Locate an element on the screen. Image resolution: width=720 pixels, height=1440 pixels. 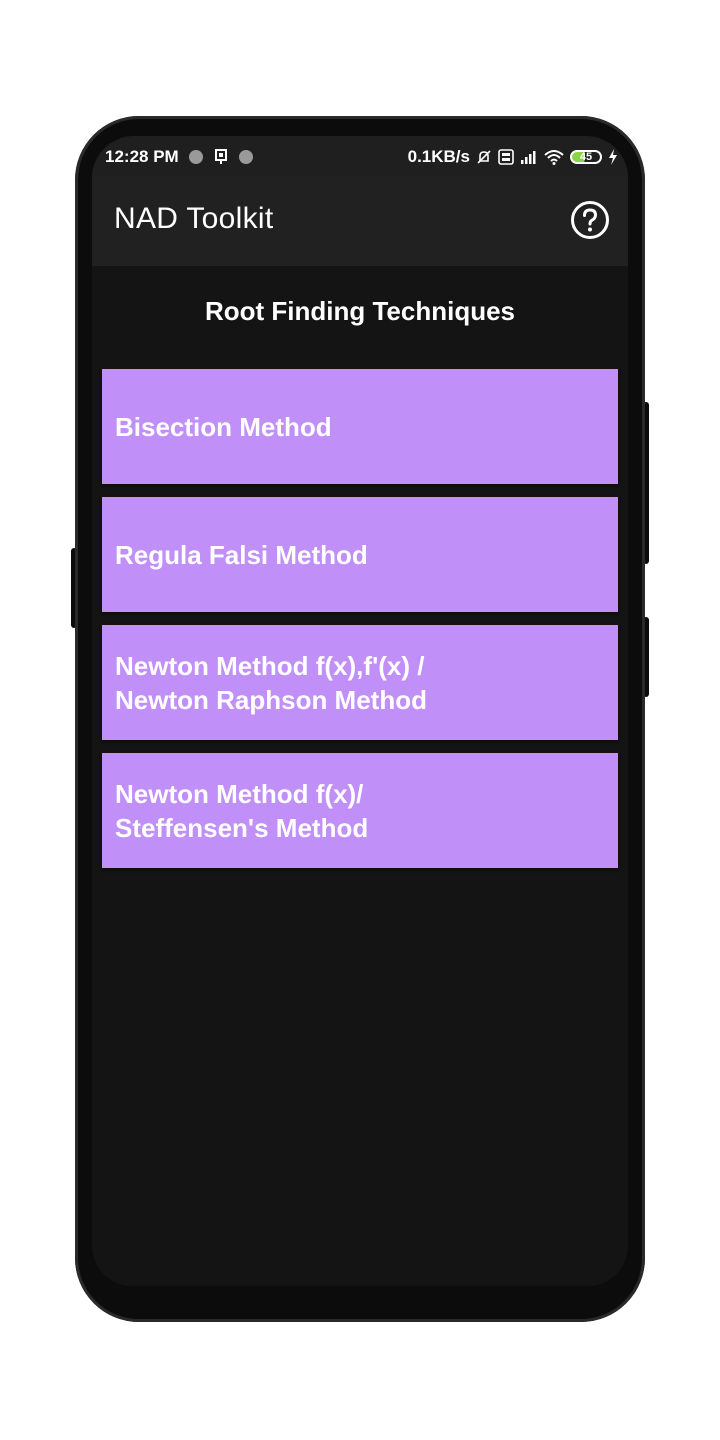
mute-icon is located at coordinates (484, 157).